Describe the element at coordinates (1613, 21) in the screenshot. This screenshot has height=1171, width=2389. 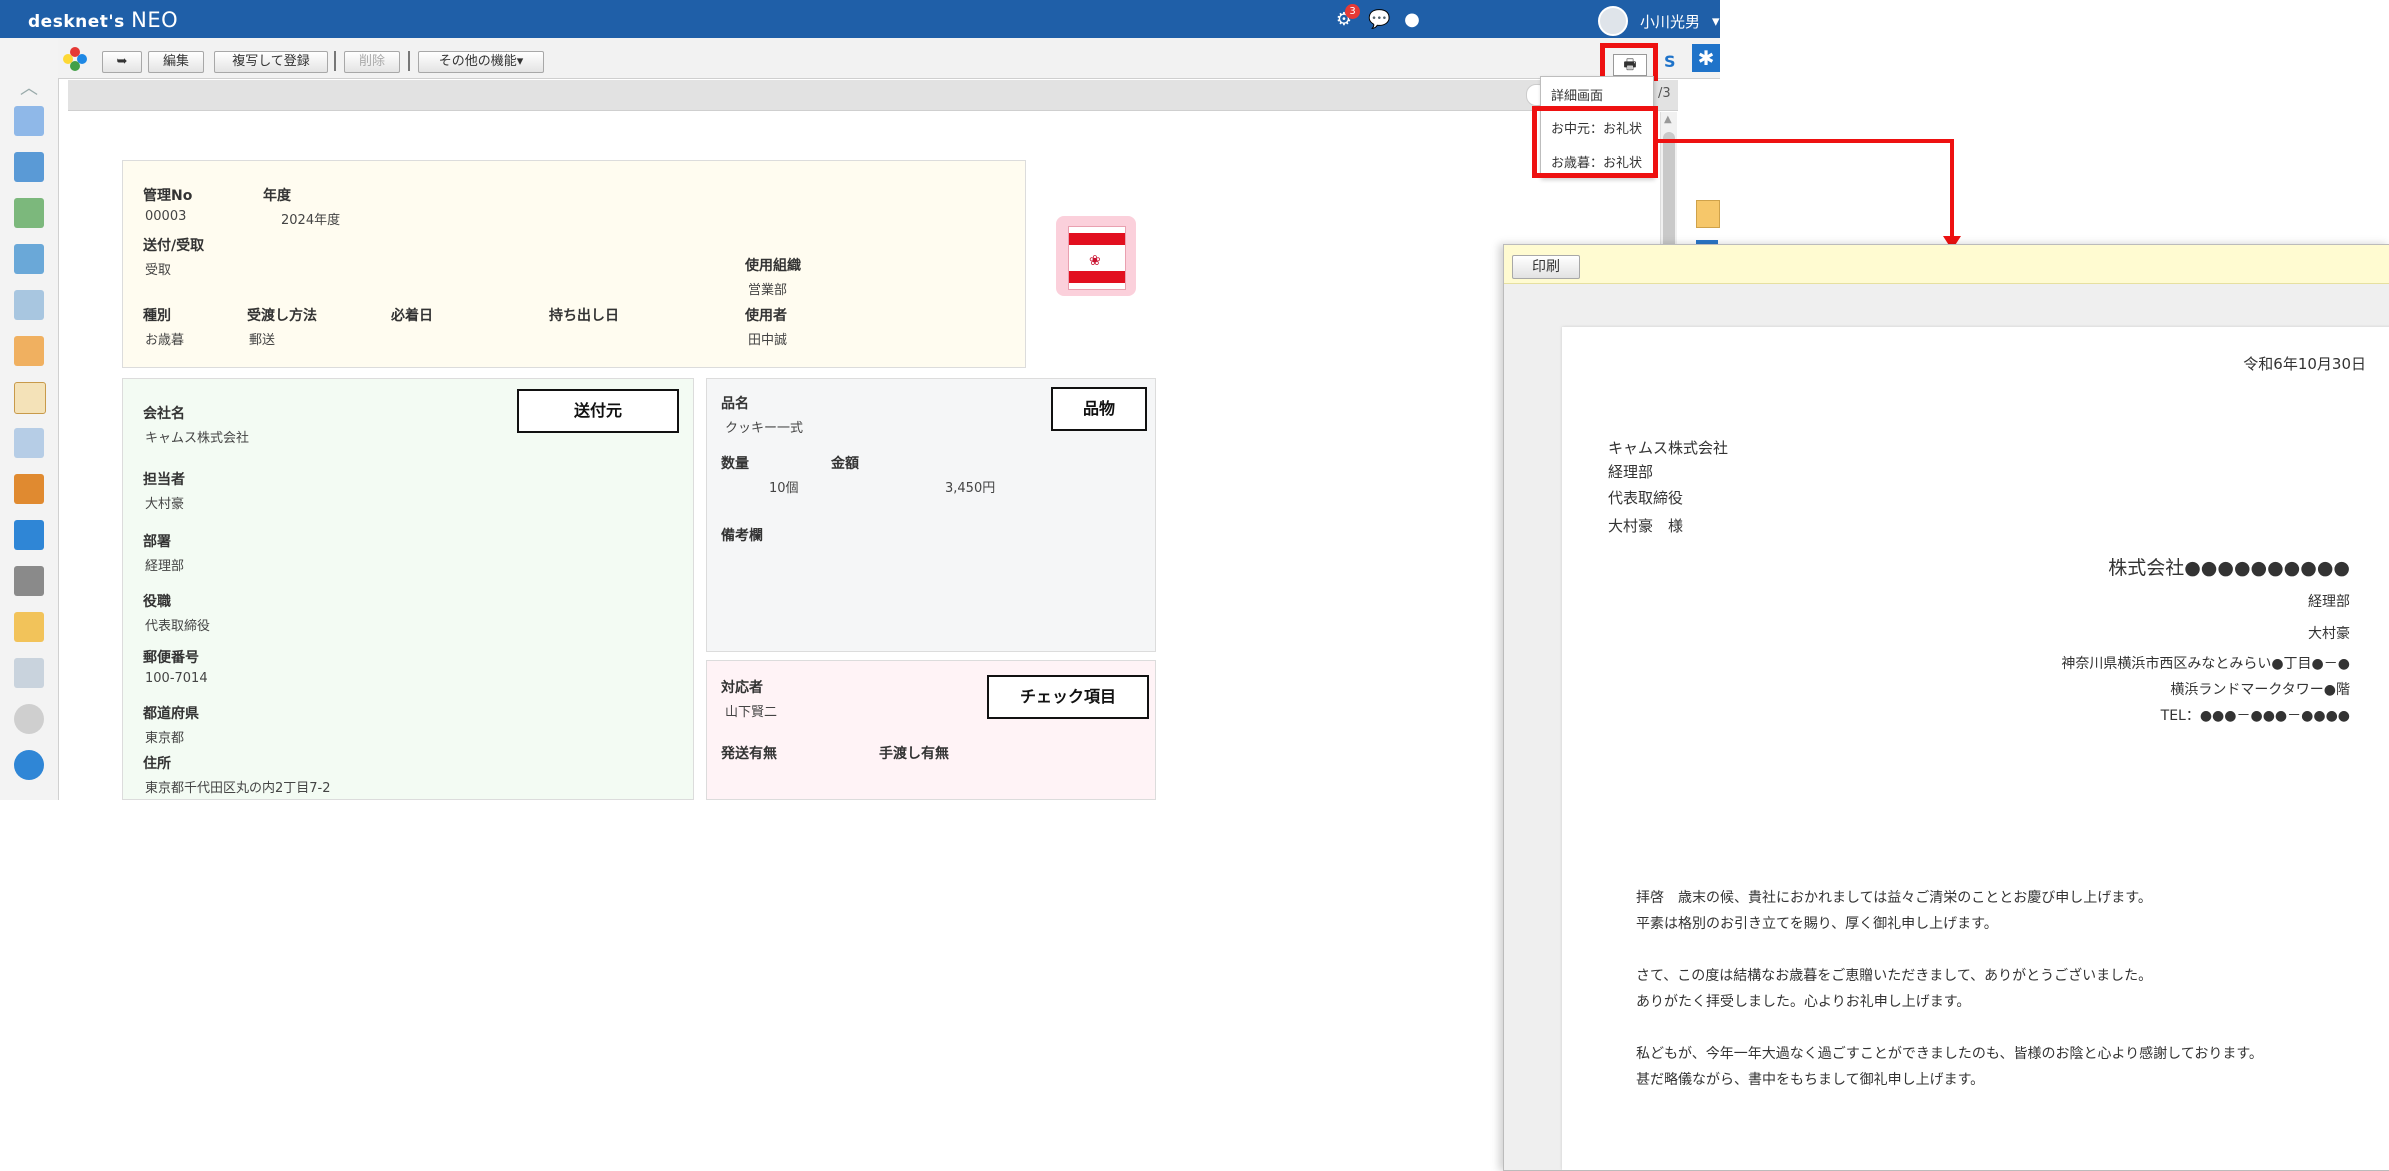
I see `avatar` at that location.